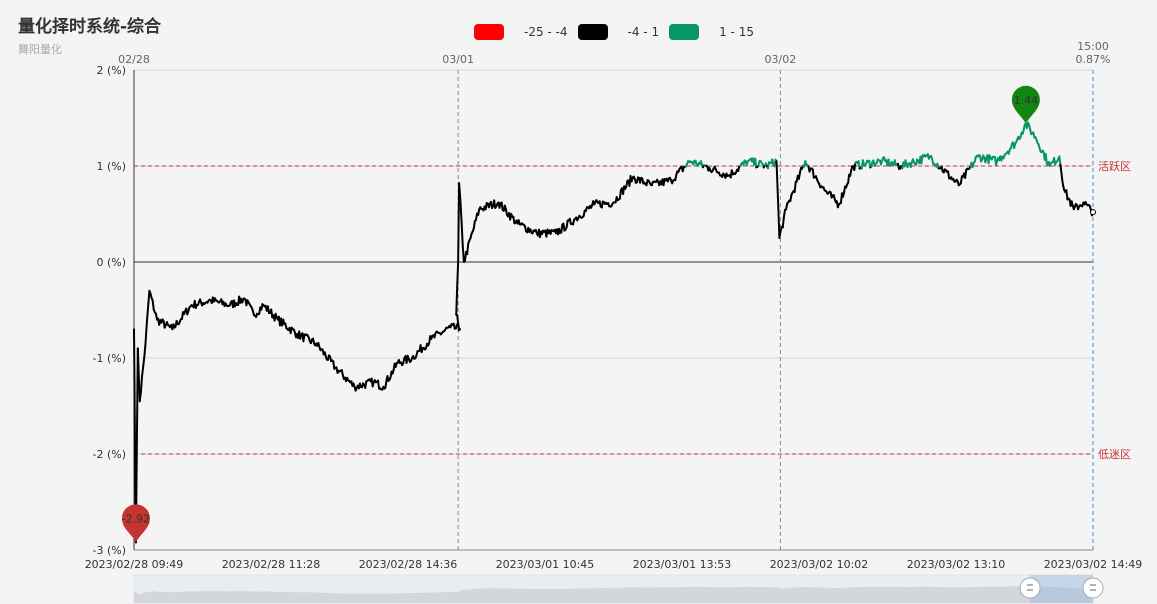 Image resolution: width=1157 pixels, height=604 pixels. What do you see at coordinates (458, 59) in the screenshot?
I see `top-date-label: 03/01` at bounding box center [458, 59].